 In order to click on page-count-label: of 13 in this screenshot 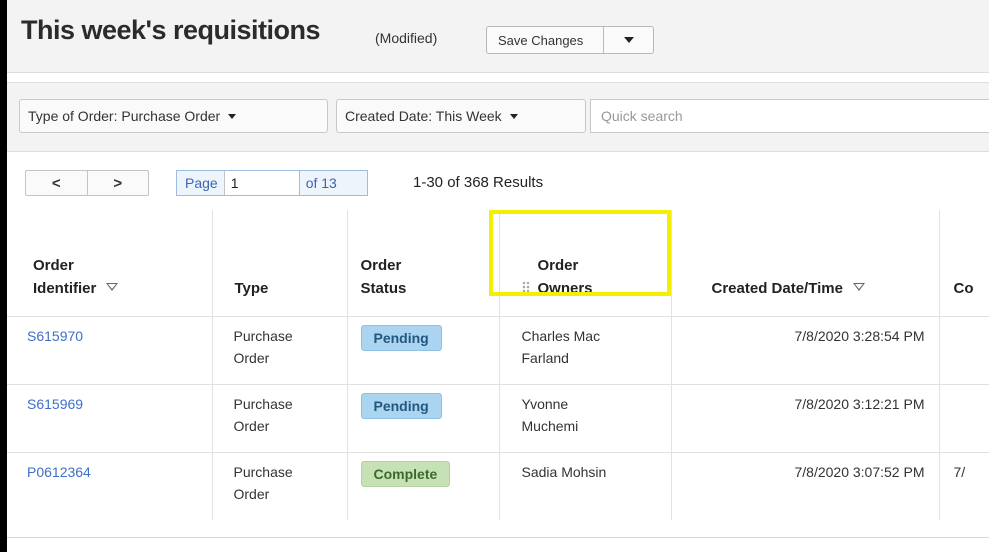, I will do `click(321, 183)`.